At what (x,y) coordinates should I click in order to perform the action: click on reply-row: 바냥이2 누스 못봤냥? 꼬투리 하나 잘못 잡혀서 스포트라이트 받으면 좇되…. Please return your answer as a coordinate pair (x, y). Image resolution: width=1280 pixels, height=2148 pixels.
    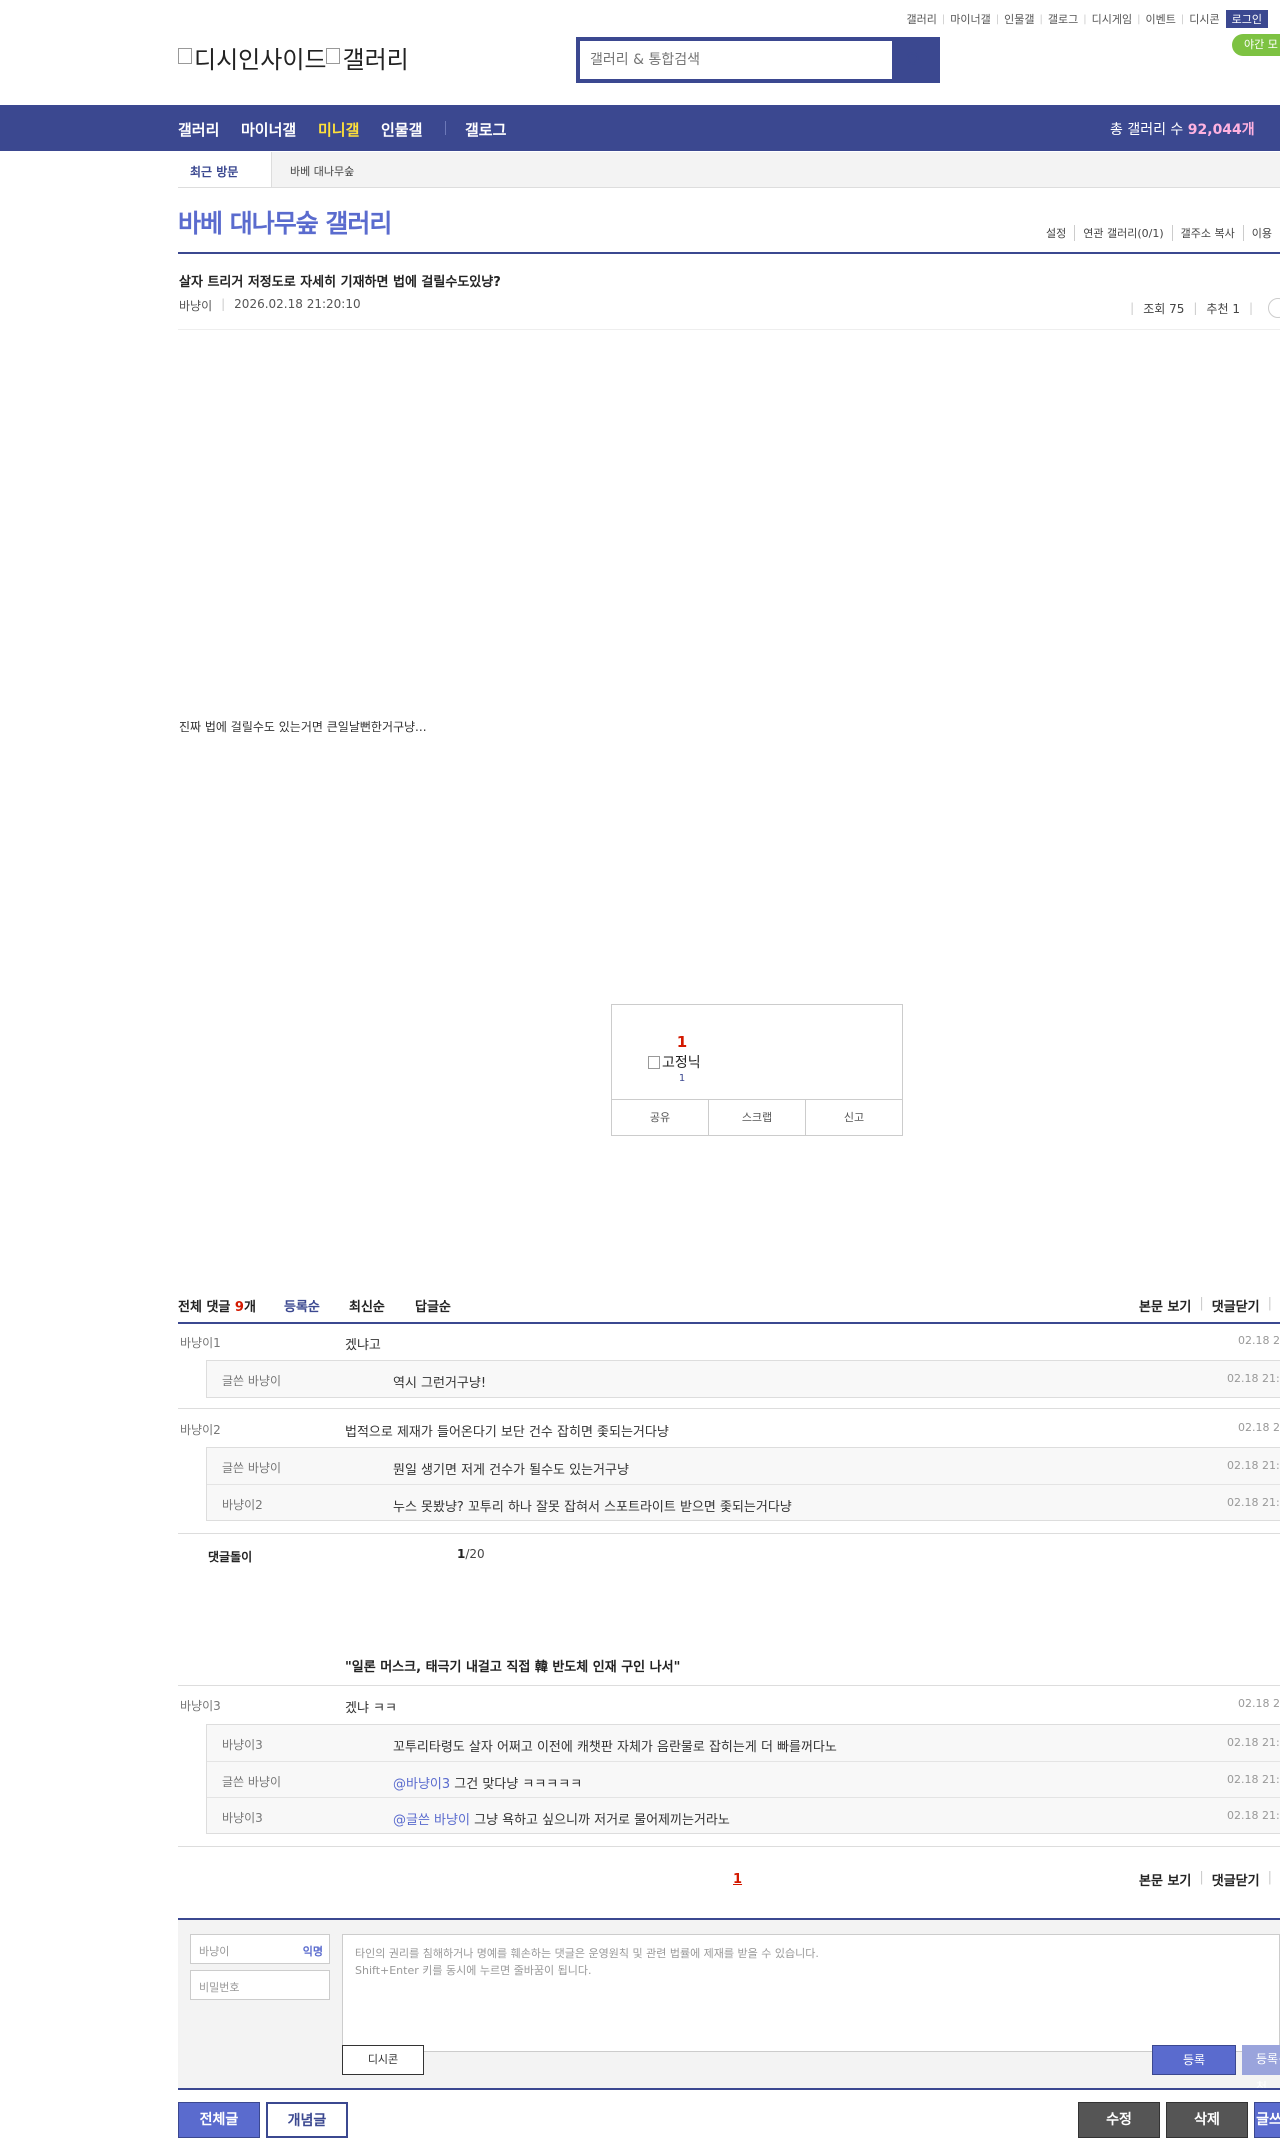
    Looking at the image, I should click on (743, 1502).